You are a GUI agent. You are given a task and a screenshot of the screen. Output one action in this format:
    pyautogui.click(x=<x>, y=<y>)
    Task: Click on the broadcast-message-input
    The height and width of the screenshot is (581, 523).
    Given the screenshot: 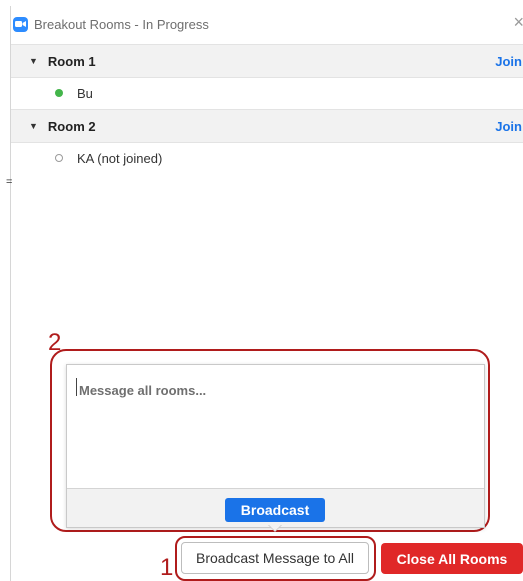 What is the action you would take?
    pyautogui.click(x=274, y=433)
    